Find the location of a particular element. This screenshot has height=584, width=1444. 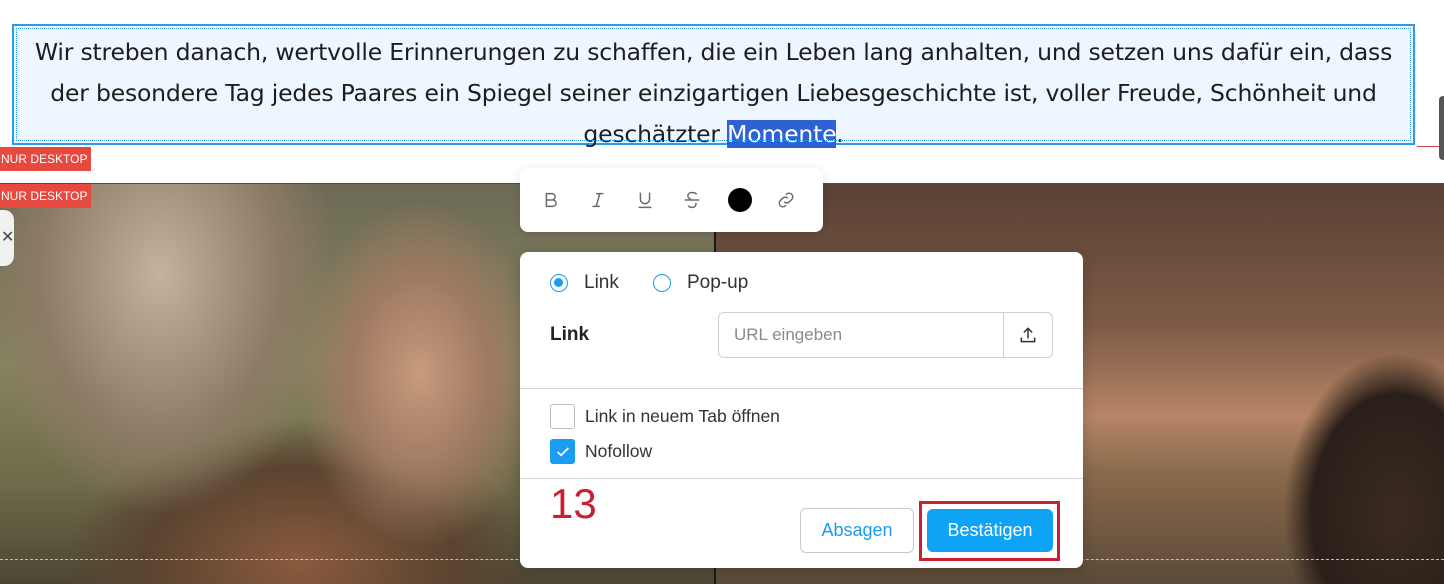

strikethrough-button is located at coordinates (704, 200).